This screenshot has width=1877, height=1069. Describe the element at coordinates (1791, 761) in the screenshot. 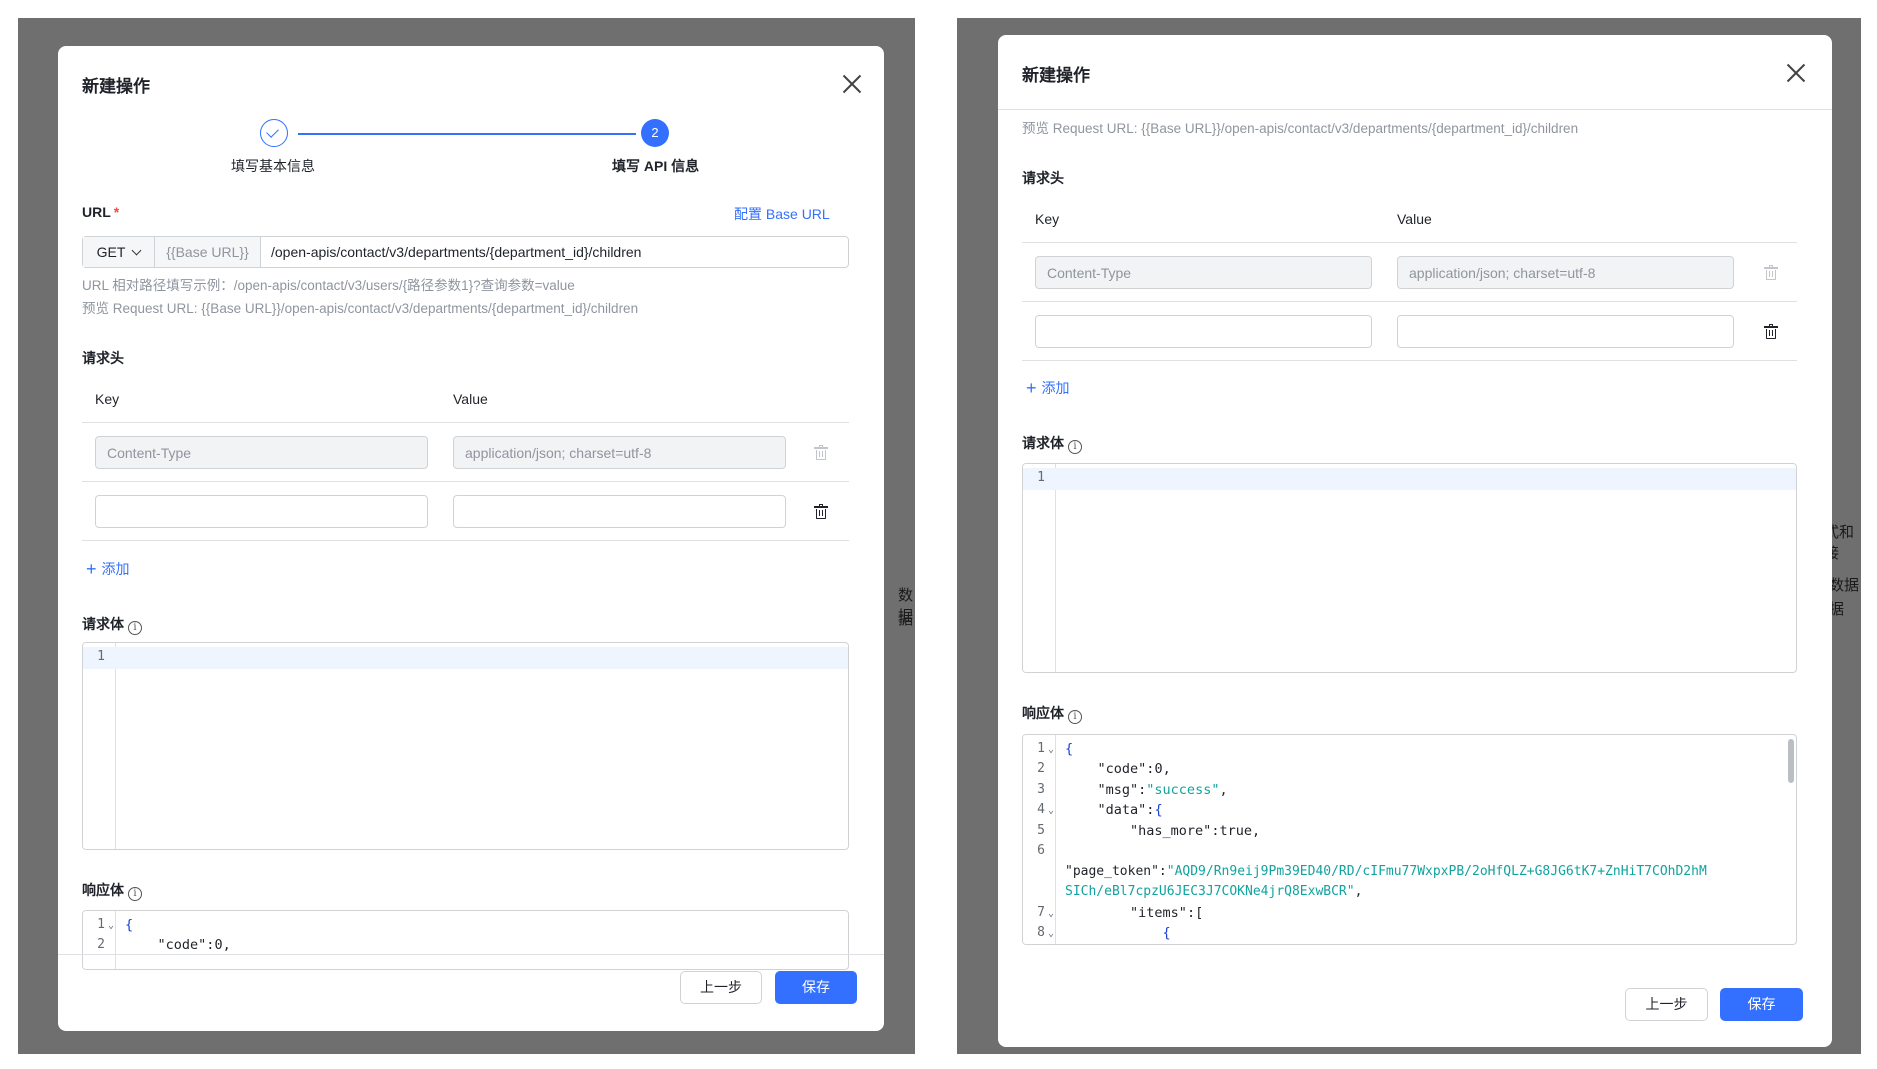

I see `editor-scrollbar` at that location.